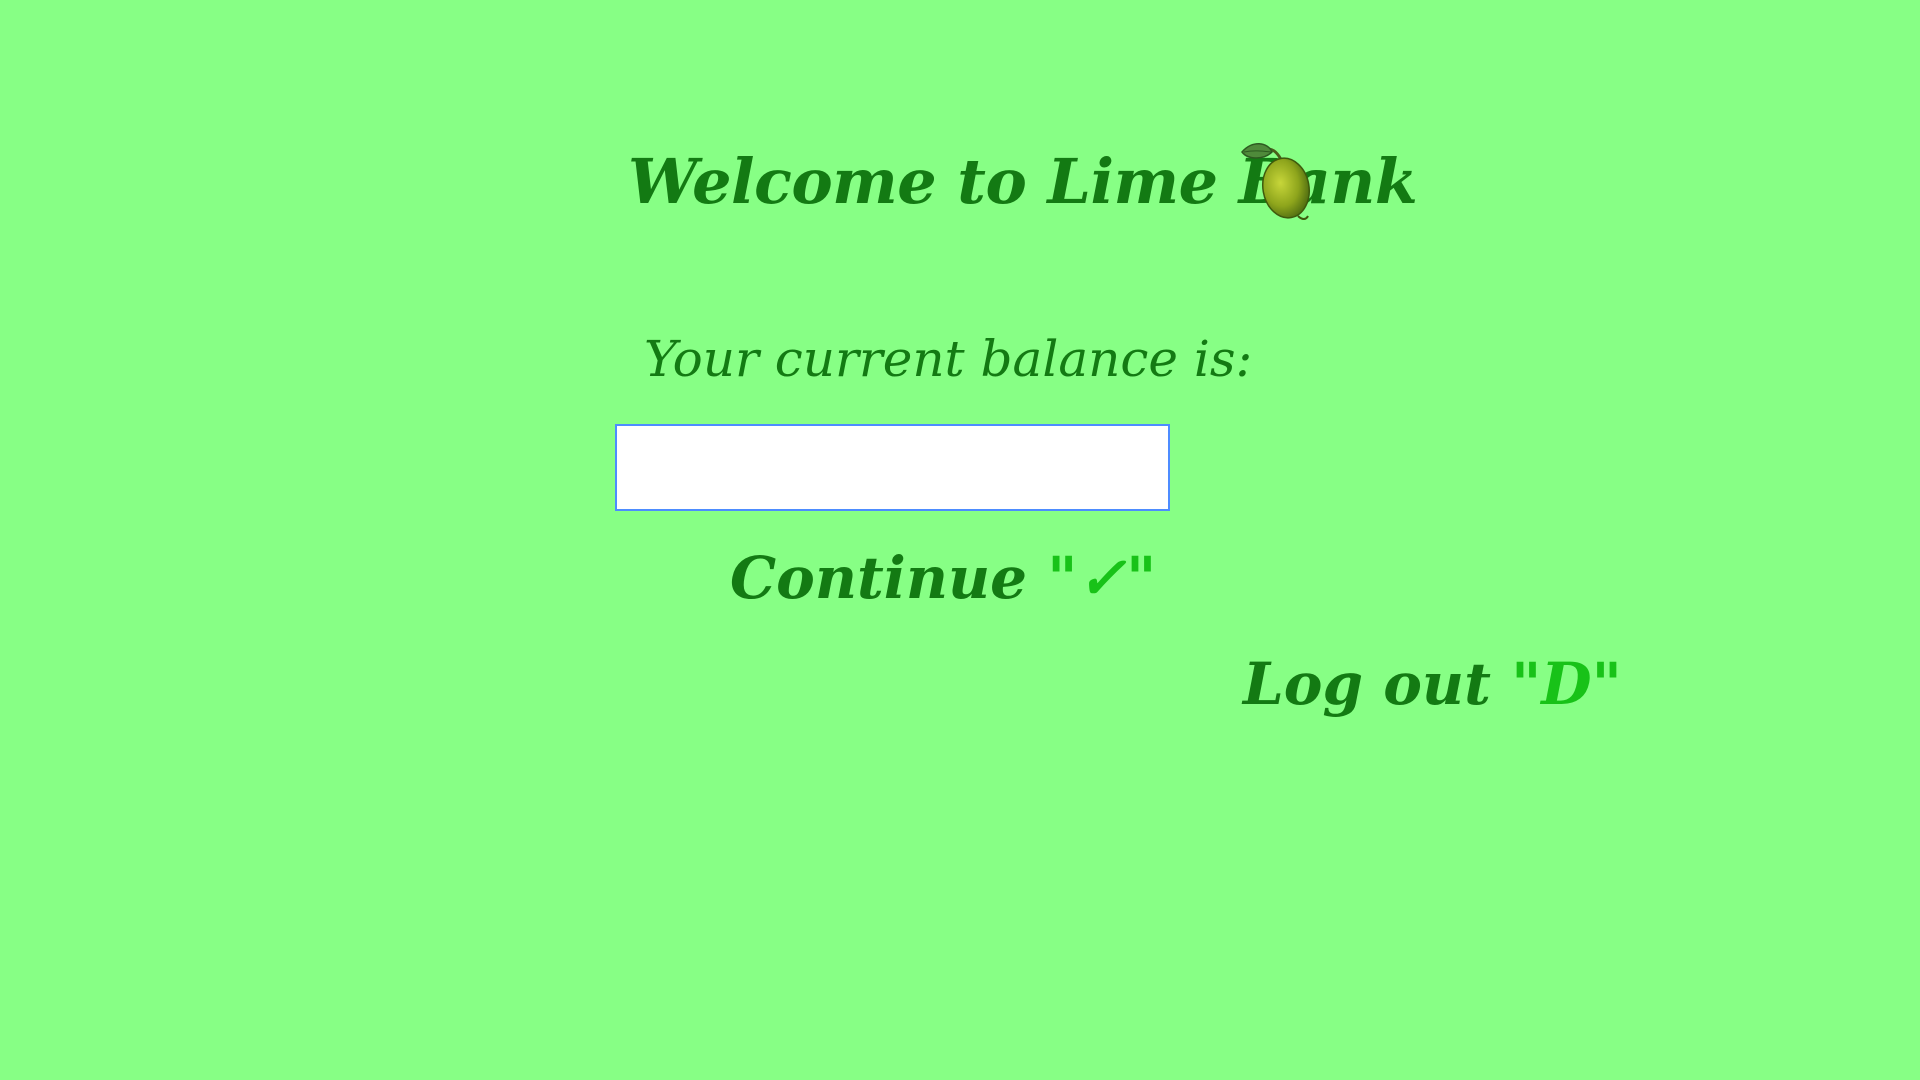 This screenshot has height=1080, width=1920. Describe the element at coordinates (1367, 684) in the screenshot. I see `logout-label: Log out` at that location.